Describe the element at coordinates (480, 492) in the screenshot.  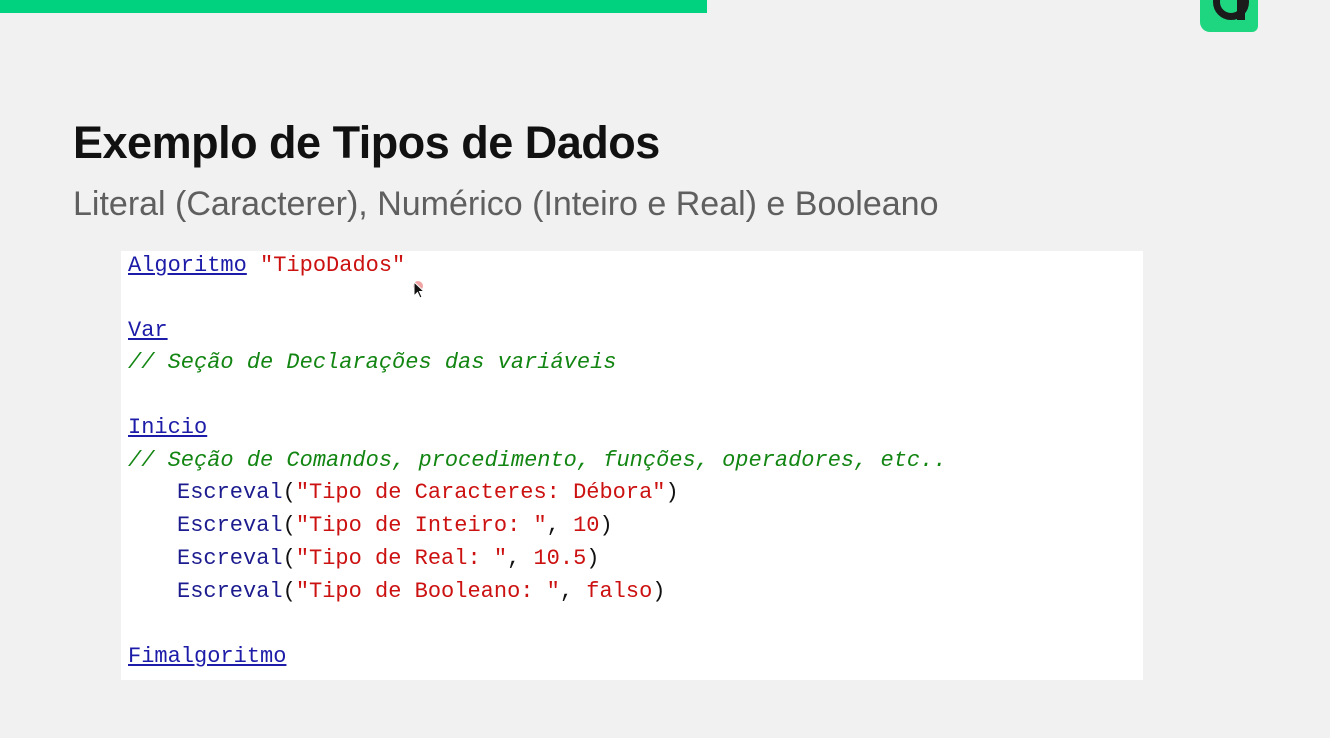
I see `string-literal: "Tipo de Caracteres: Débora"` at that location.